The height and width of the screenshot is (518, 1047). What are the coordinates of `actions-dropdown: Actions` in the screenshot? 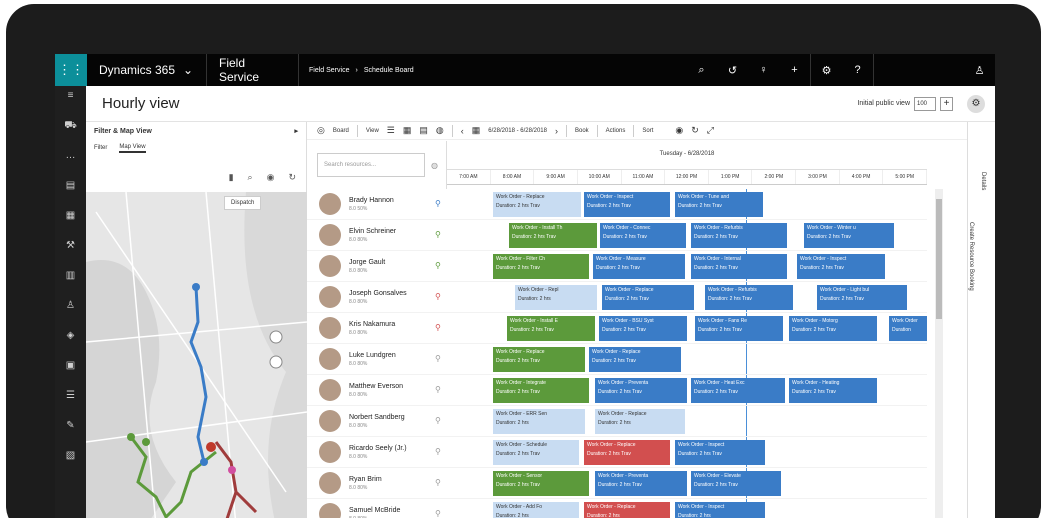 It's located at (616, 131).